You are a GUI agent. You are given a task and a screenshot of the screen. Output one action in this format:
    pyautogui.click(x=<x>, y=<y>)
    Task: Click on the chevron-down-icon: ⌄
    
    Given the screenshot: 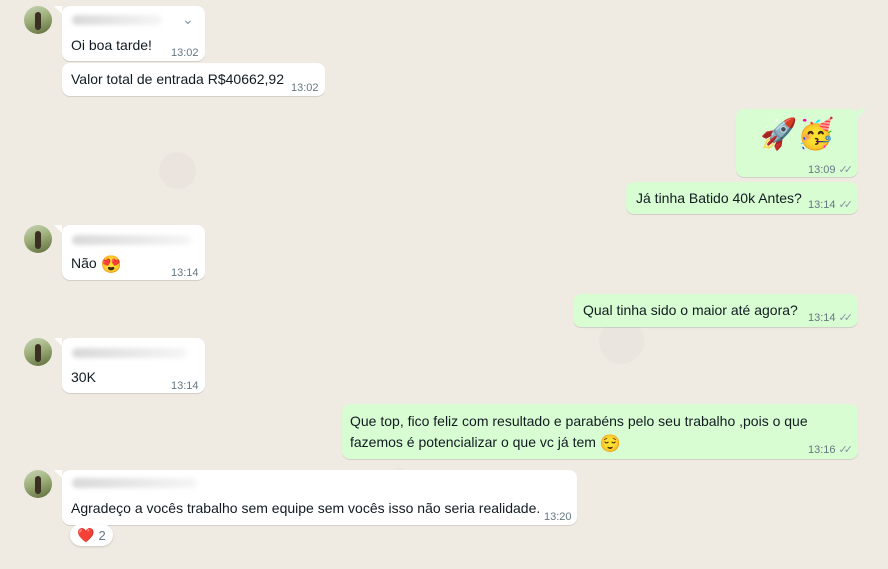 What is the action you would take?
    pyautogui.click(x=188, y=19)
    